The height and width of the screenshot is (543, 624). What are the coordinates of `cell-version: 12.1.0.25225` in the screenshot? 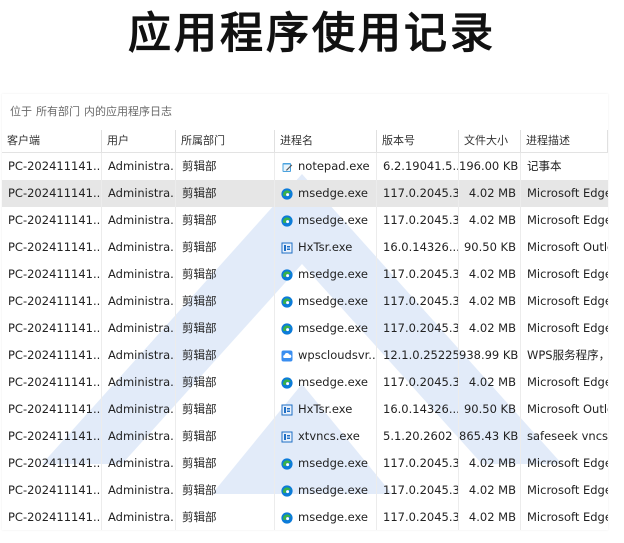 It's located at (418, 355).